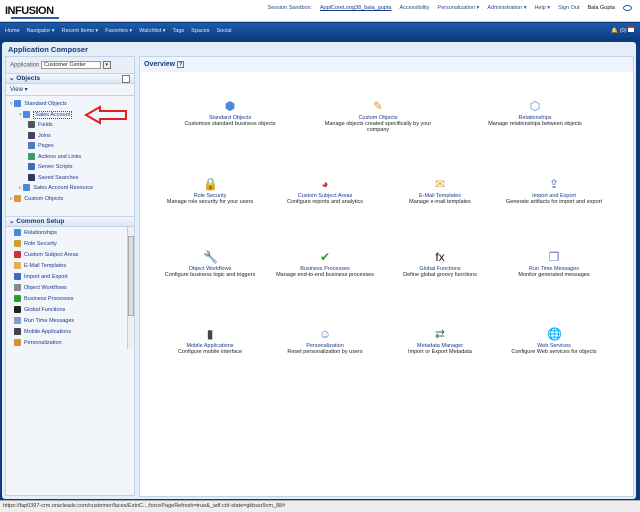 Image resolution: width=640 pixels, height=512 pixels. What do you see at coordinates (126, 79) in the screenshot?
I see `new-object-icon` at bounding box center [126, 79].